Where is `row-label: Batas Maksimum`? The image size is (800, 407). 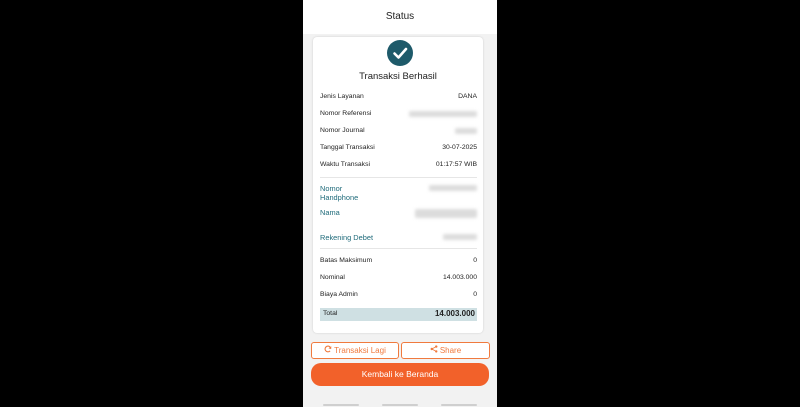 row-label: Batas Maksimum is located at coordinates (346, 260).